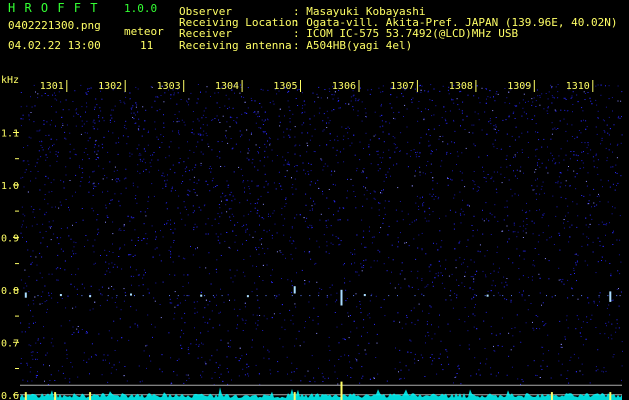 Image resolution: width=629 pixels, height=400 pixels. Describe the element at coordinates (10, 395) in the screenshot. I see `y-tick-label: 0.6` at that location.